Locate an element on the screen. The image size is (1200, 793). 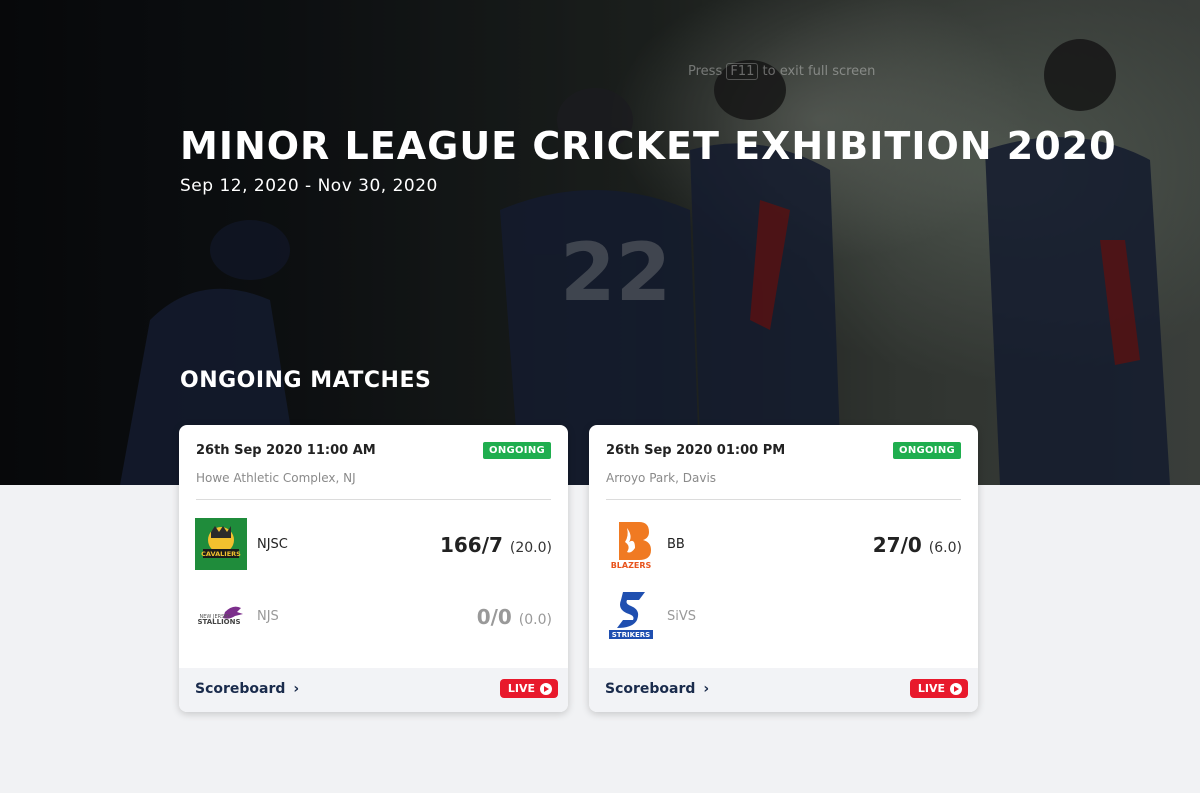
match-venue: Howe Athletic Complex, NJ is located at coordinates (276, 478).